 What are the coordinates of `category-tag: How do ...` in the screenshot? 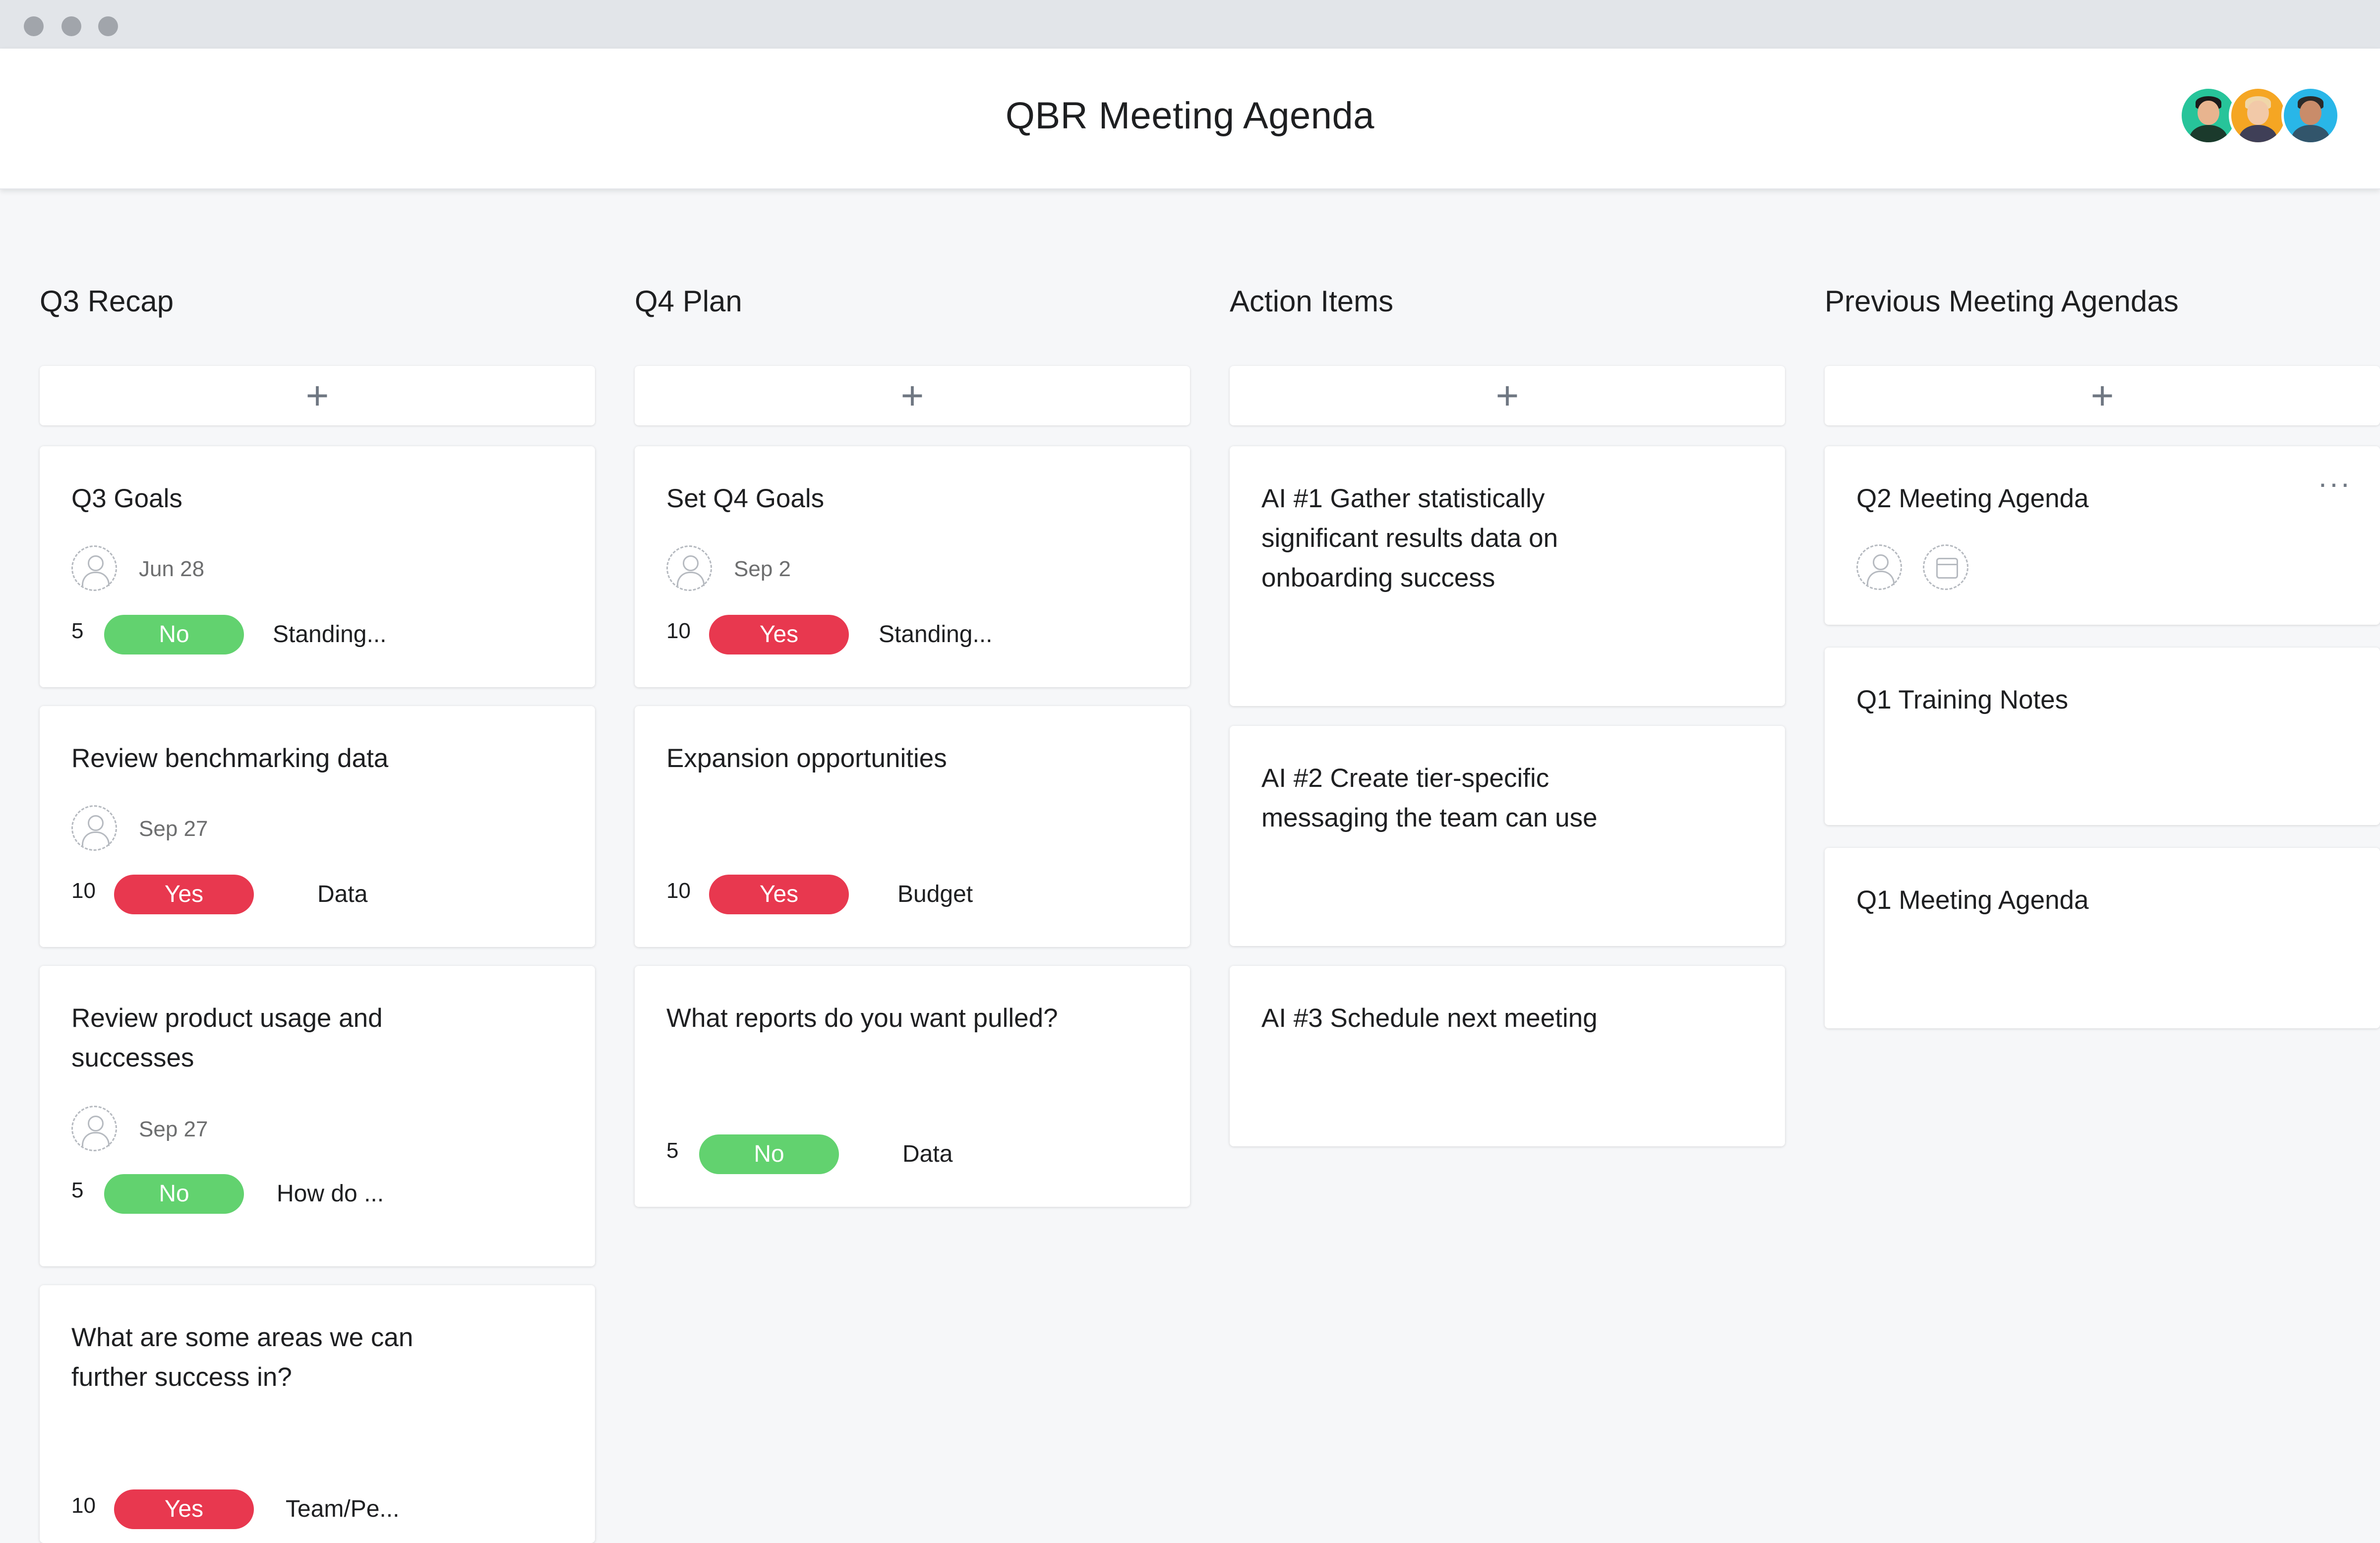 It's located at (330, 1194).